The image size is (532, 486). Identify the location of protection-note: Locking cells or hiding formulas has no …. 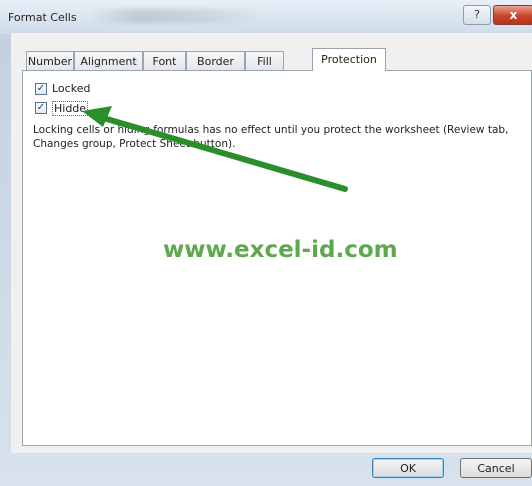
(271, 137).